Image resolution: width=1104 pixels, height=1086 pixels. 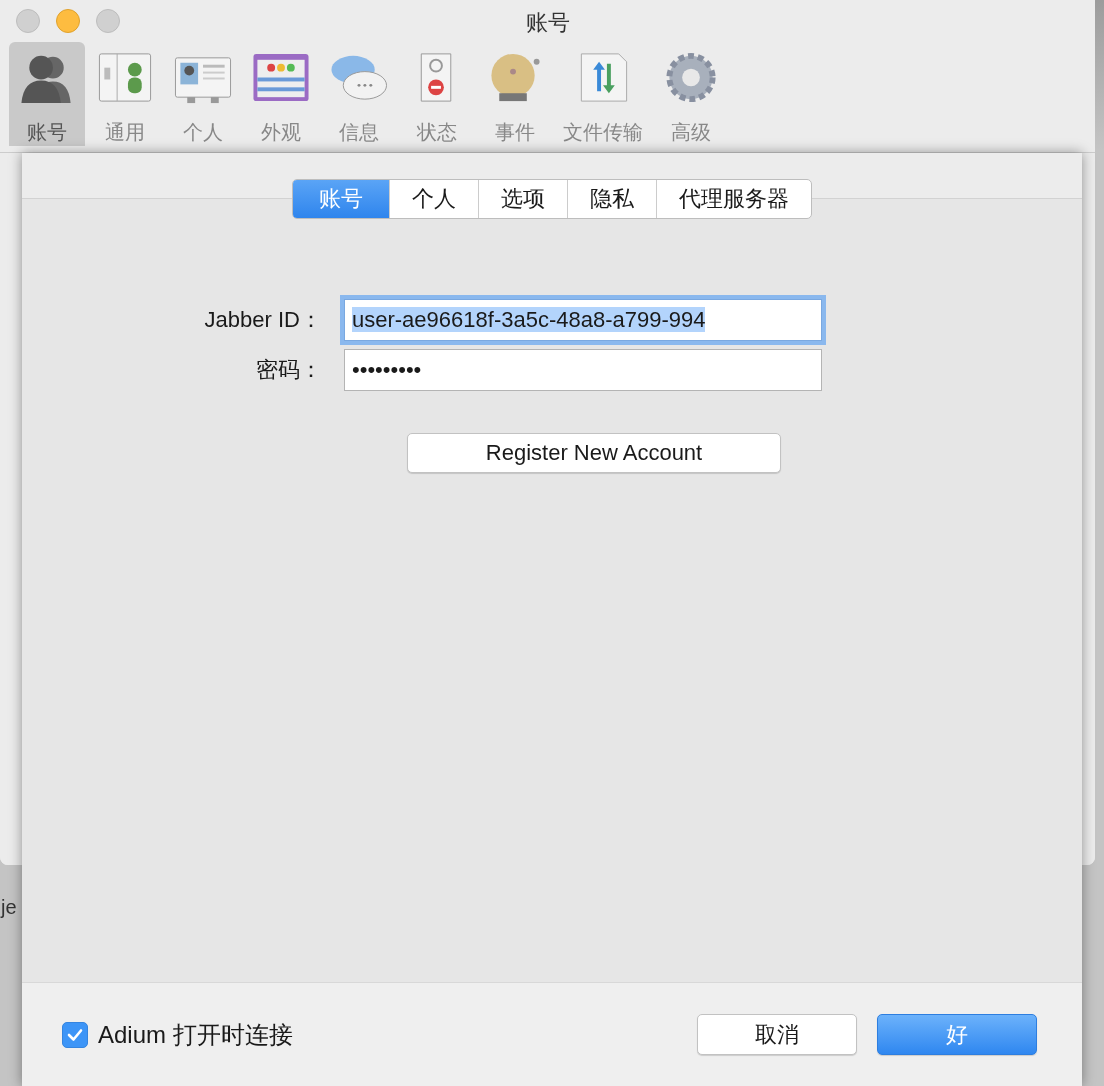 What do you see at coordinates (433, 199) in the screenshot?
I see `tab: 个人` at bounding box center [433, 199].